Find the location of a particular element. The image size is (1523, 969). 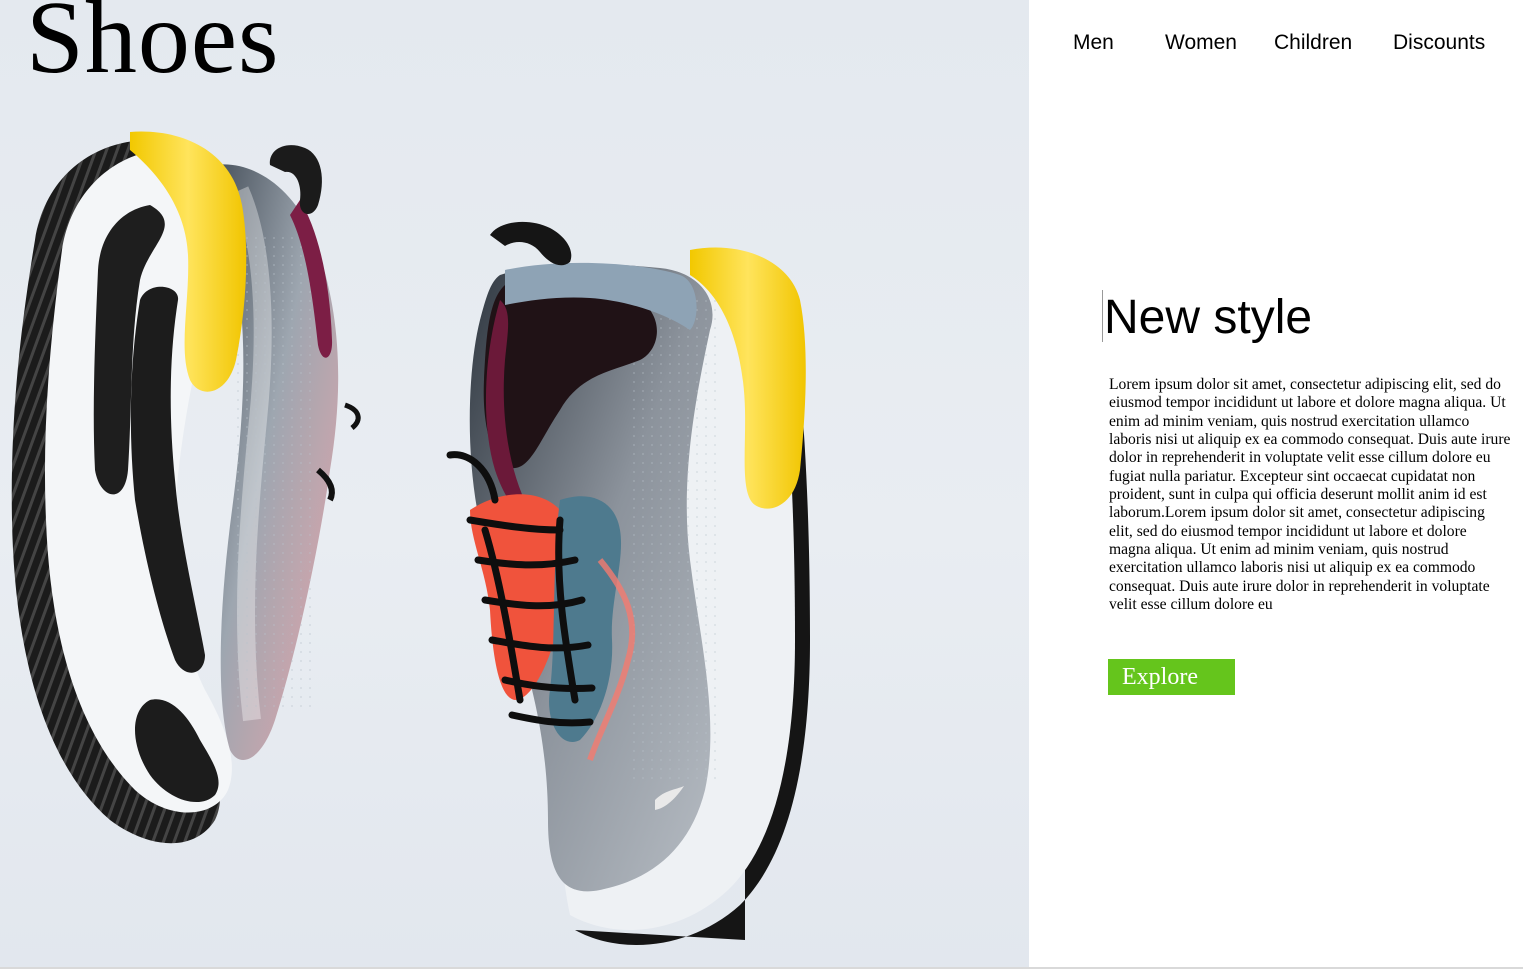

explore-button: Explore is located at coordinates (1171, 677).